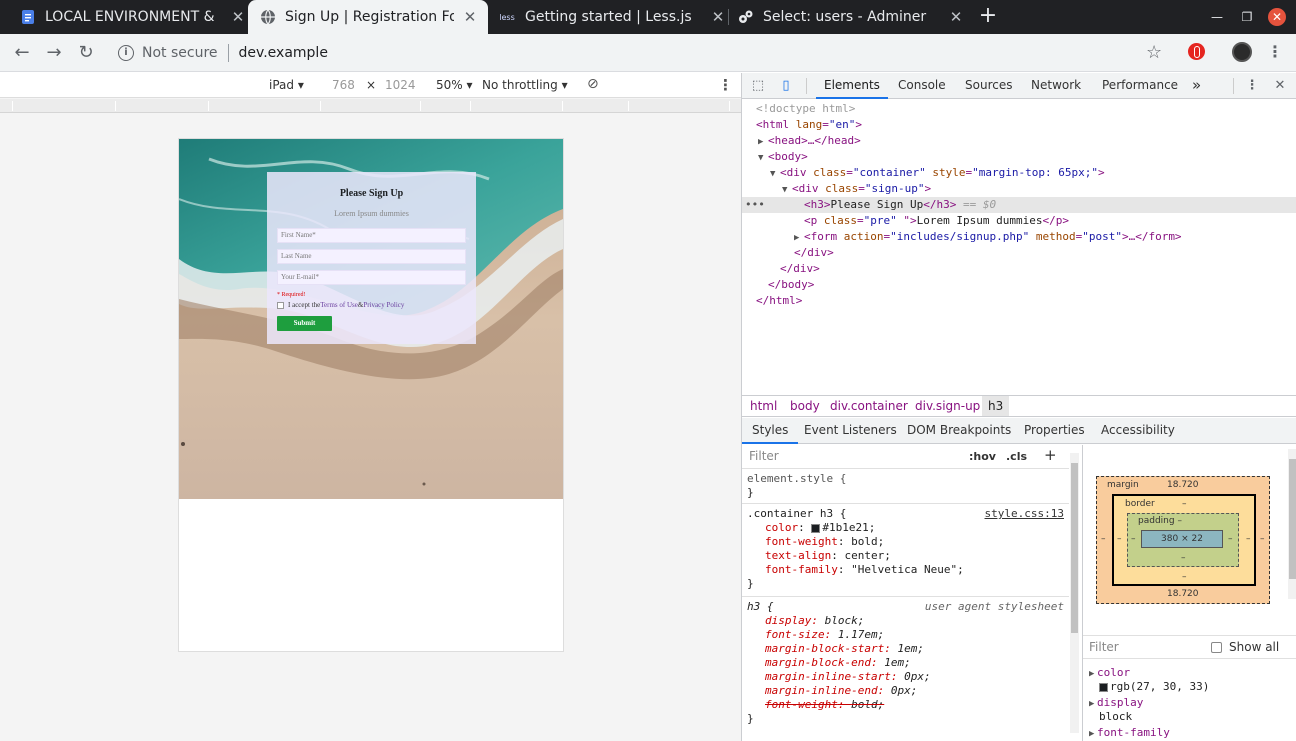 The height and width of the screenshot is (741, 1296). What do you see at coordinates (1019, 189) in the screenshot?
I see `dom-line-signup: ▼ <div class="sign-up">` at bounding box center [1019, 189].